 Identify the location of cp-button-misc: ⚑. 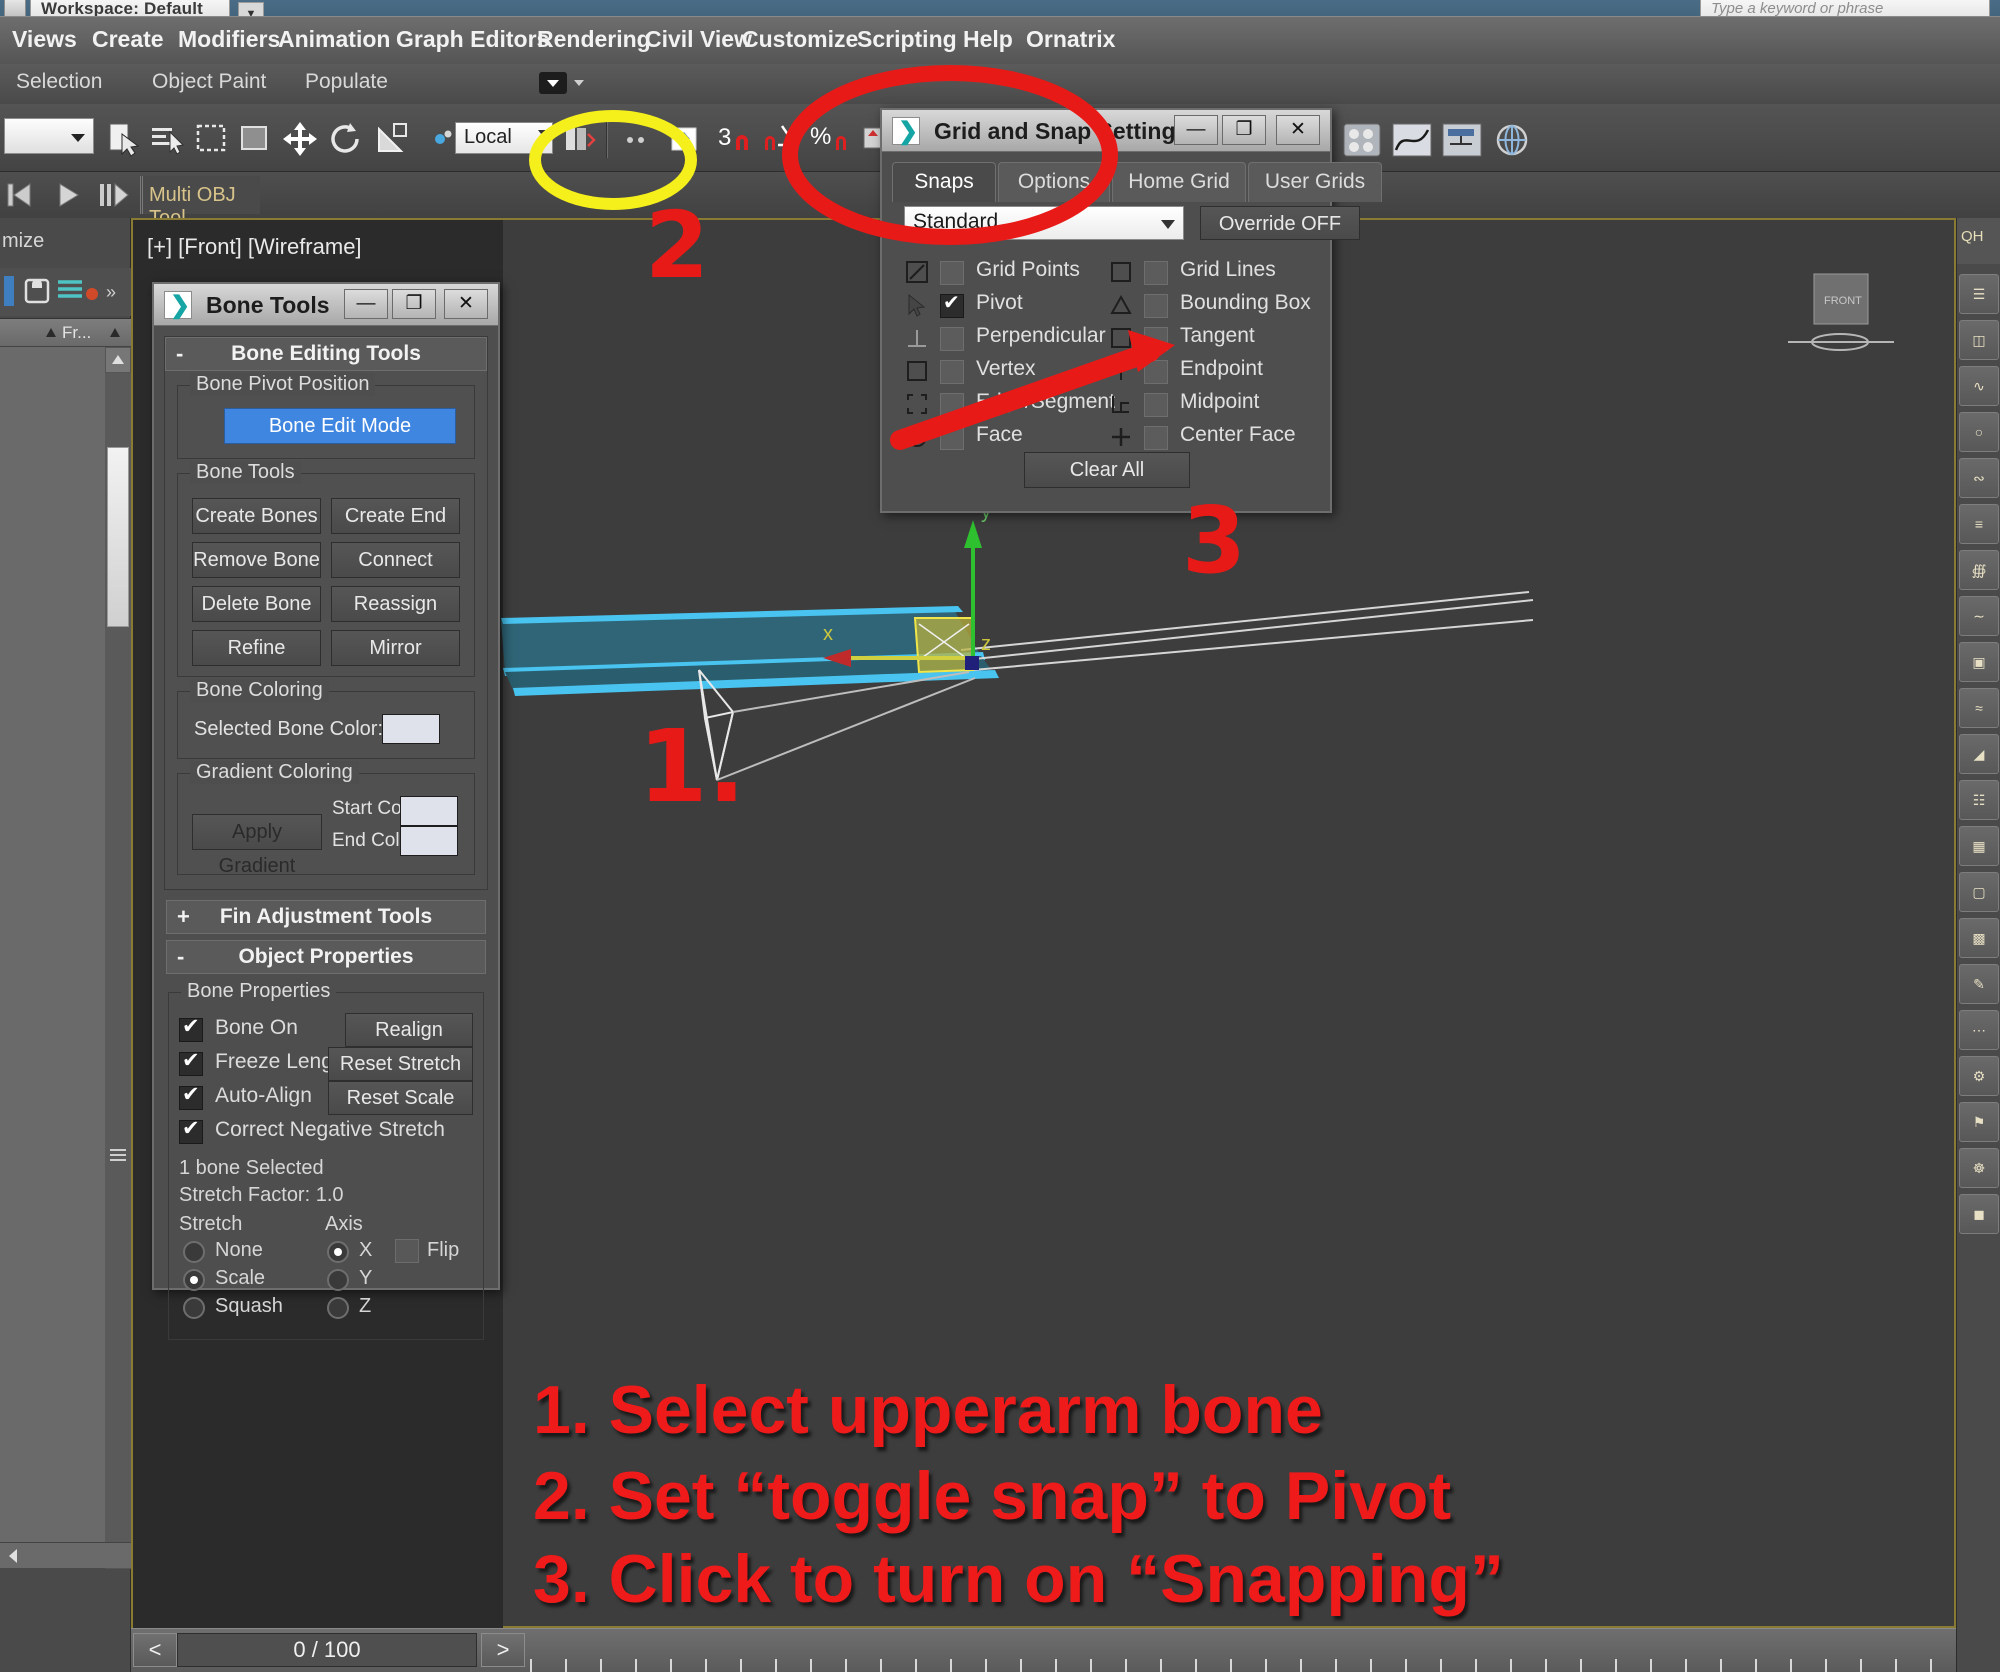
(1979, 1122).